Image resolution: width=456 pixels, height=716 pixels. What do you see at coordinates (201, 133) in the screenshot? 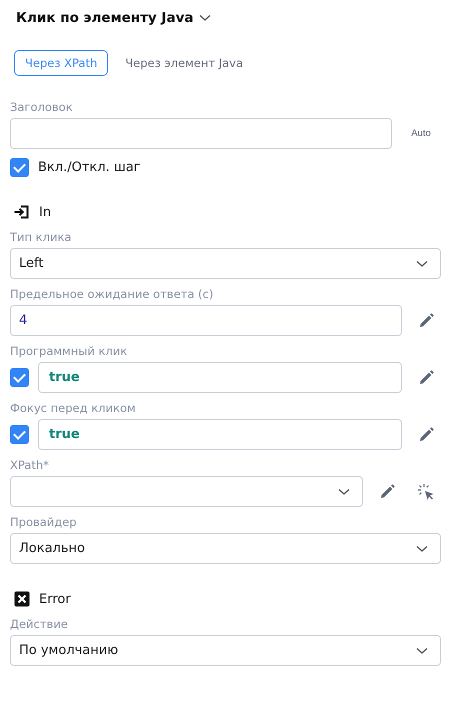
I see `title-input-field` at bounding box center [201, 133].